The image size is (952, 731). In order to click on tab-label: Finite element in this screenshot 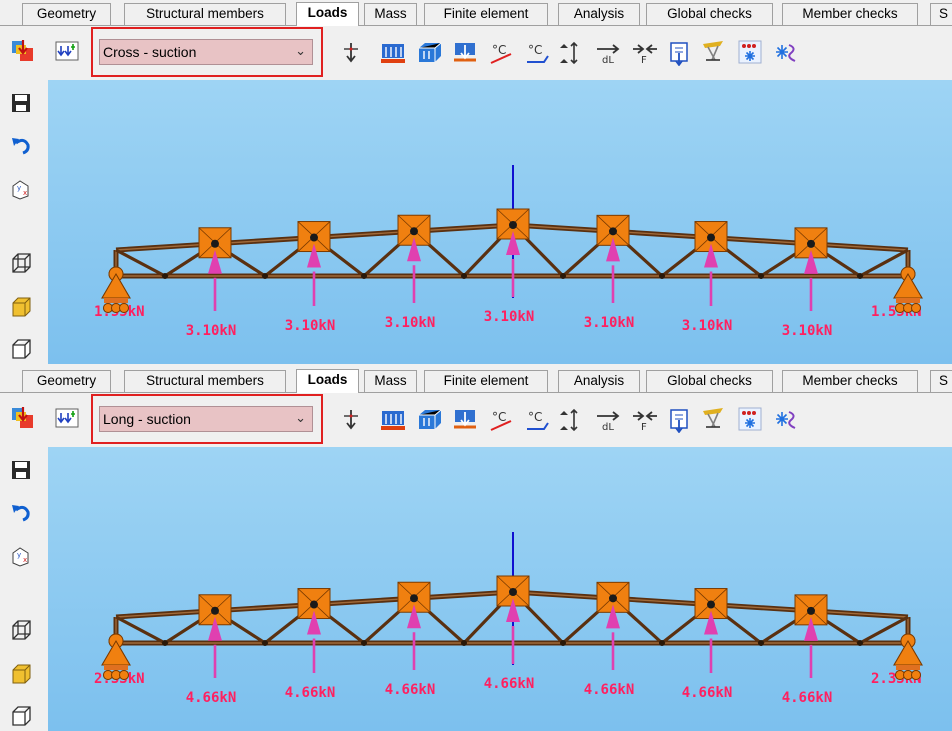, I will do `click(486, 13)`.